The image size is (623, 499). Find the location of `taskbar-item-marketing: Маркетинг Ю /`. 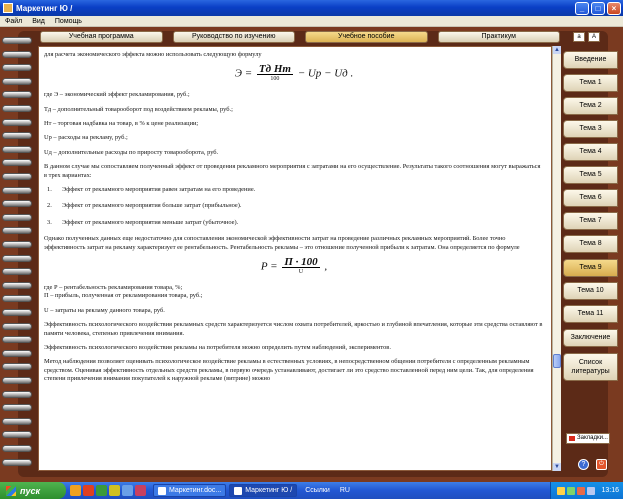

taskbar-item-marketing: Маркетинг Ю / is located at coordinates (263, 490).